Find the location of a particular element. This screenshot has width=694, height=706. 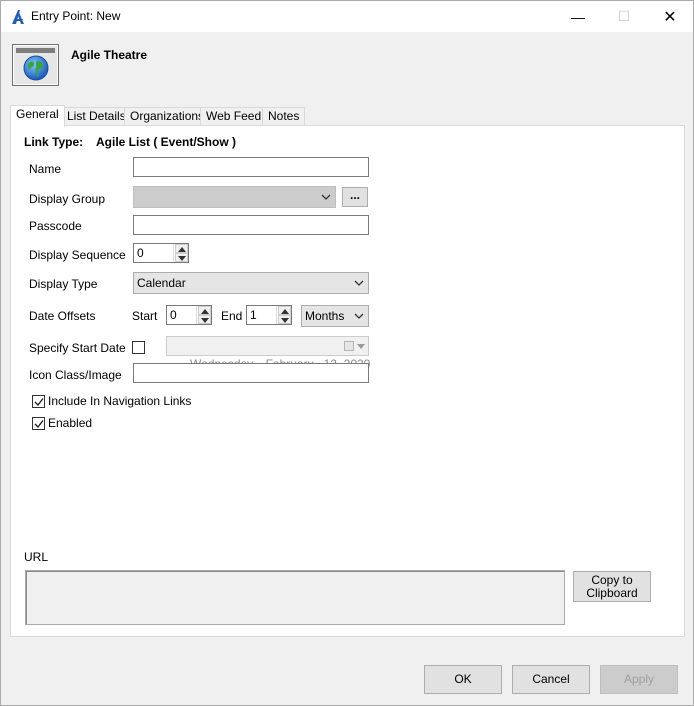

end-offset-label: End is located at coordinates (232, 316).